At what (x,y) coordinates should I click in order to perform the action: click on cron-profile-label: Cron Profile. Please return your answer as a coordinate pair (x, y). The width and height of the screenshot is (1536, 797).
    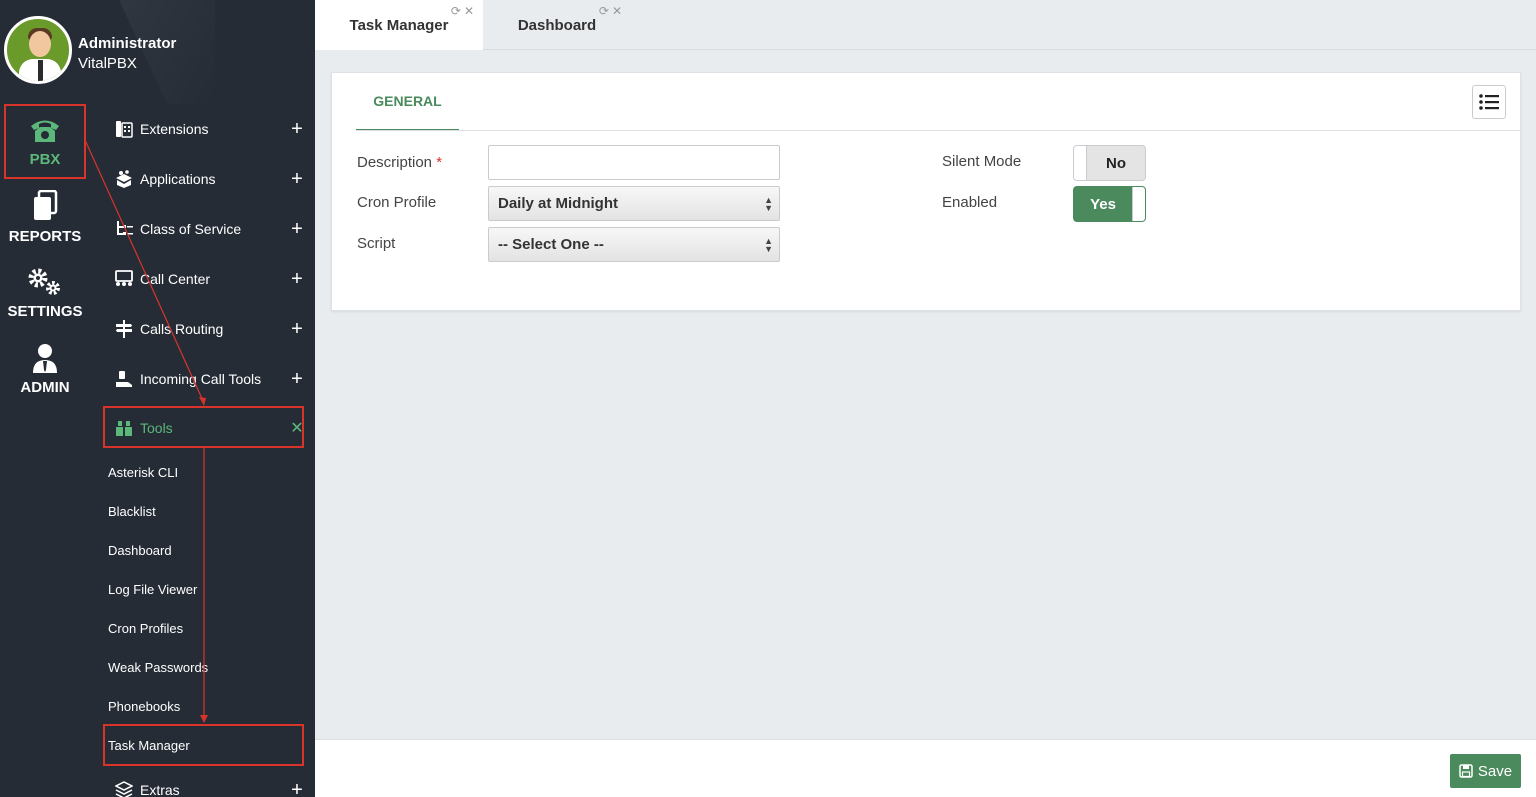
    Looking at the image, I should click on (397, 202).